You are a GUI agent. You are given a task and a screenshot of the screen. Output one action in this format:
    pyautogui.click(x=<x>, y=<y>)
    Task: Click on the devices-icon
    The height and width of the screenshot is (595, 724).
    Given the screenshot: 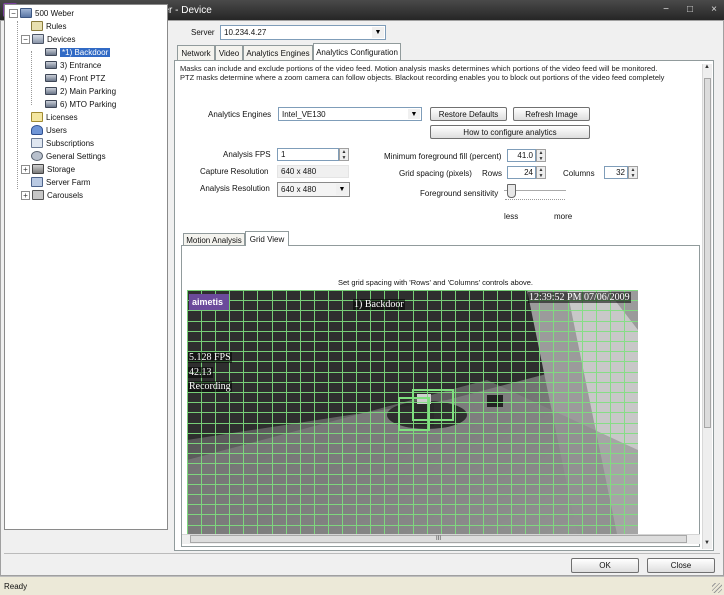 What is the action you would take?
    pyautogui.click(x=38, y=39)
    